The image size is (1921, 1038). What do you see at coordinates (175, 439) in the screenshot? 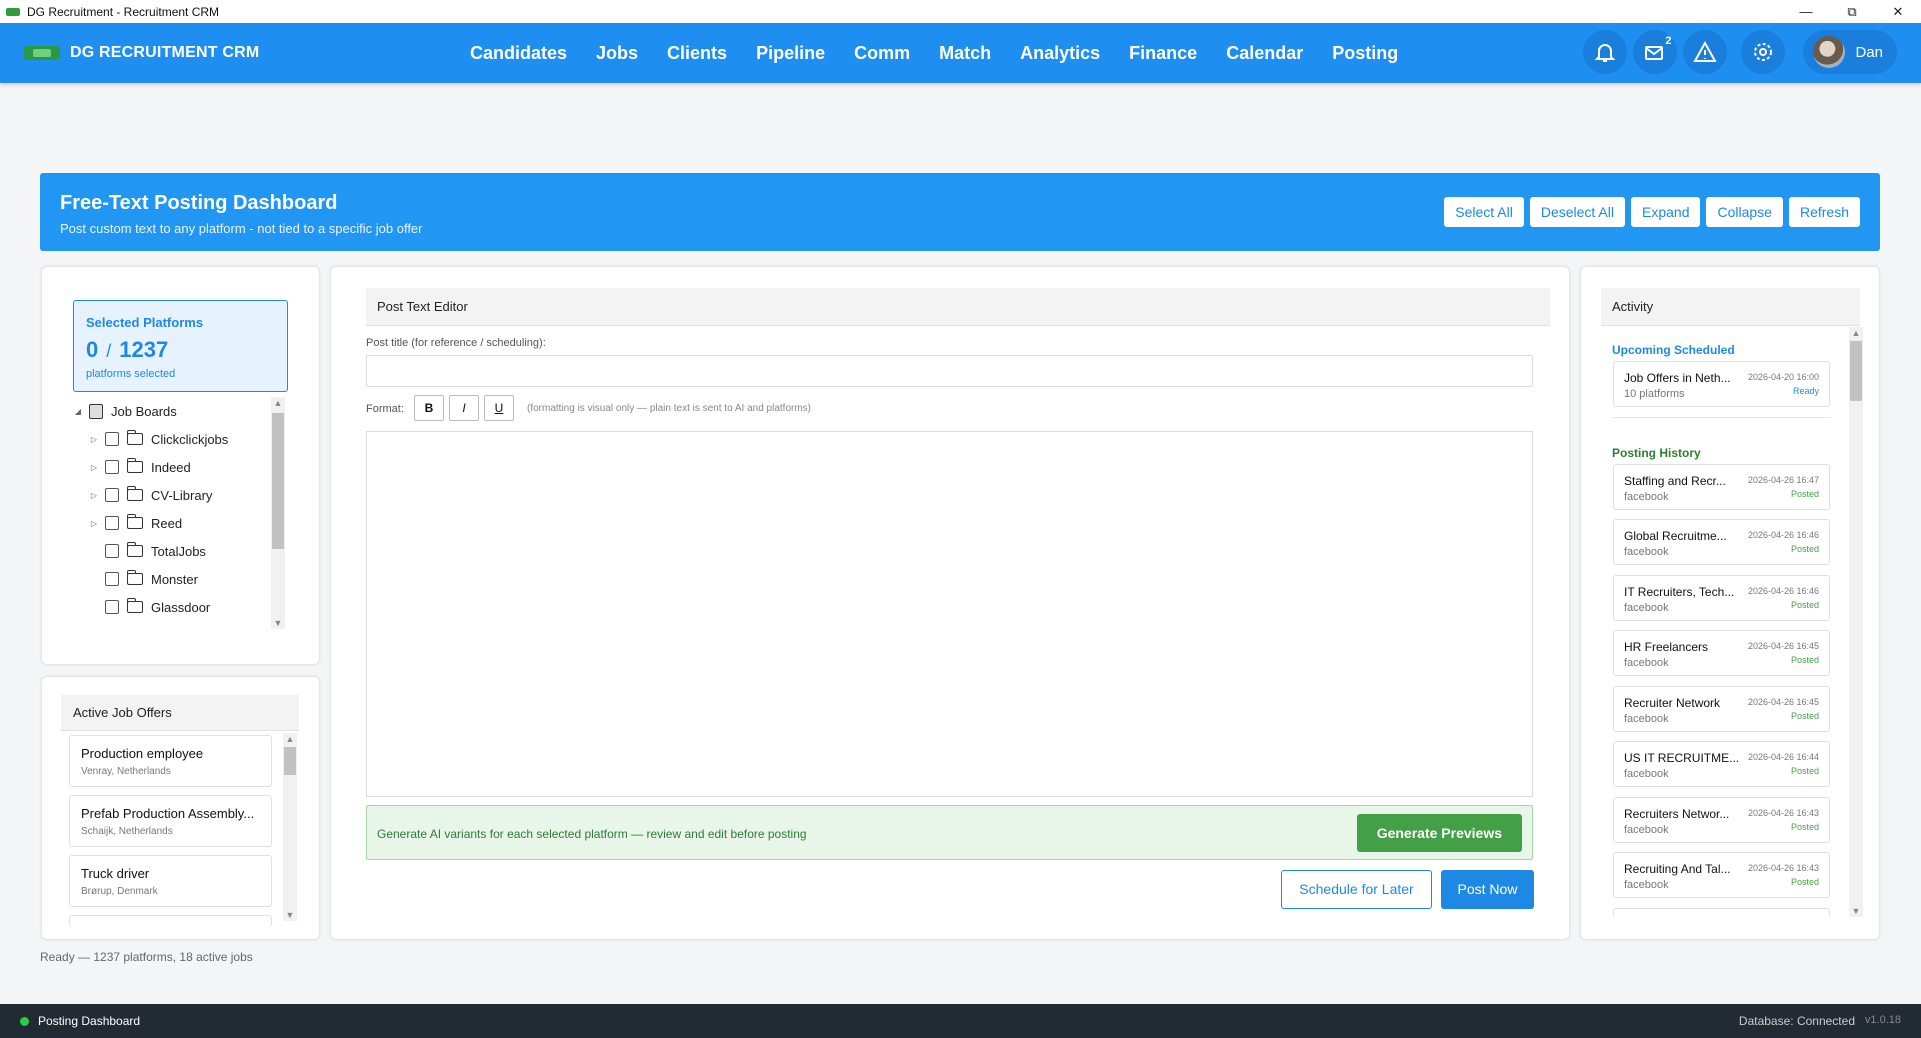
I see `tree-item-clickclickjobs: ▷ Clickclickjobs` at bounding box center [175, 439].